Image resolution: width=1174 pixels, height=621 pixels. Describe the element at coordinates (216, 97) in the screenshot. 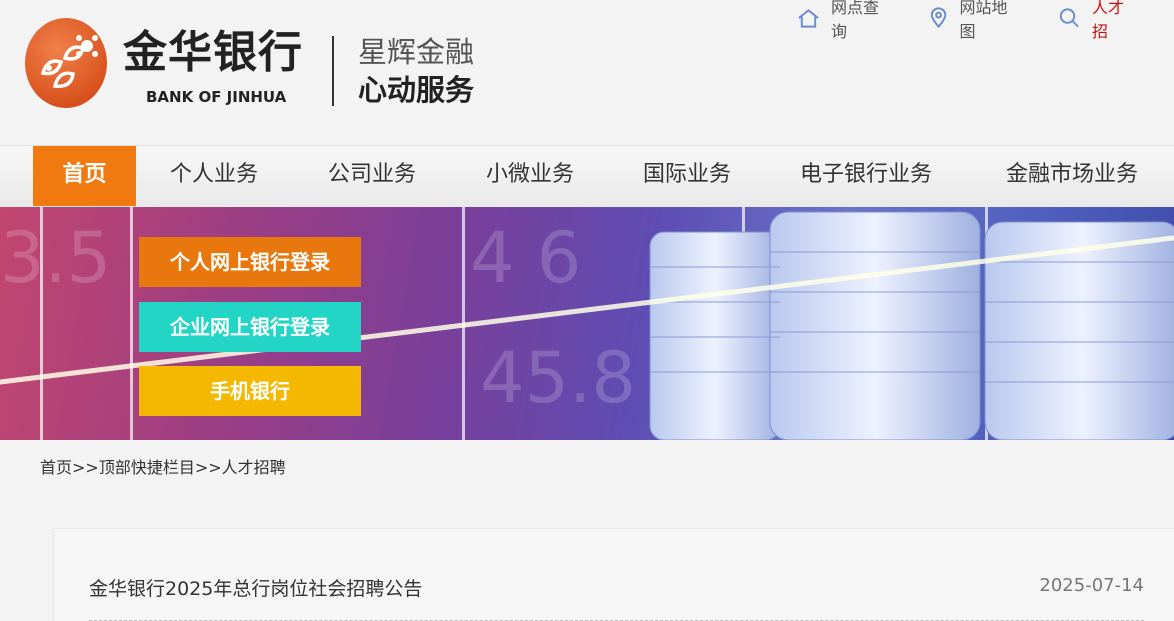

I see `bank-name-en: BANK OF JINHUA` at that location.